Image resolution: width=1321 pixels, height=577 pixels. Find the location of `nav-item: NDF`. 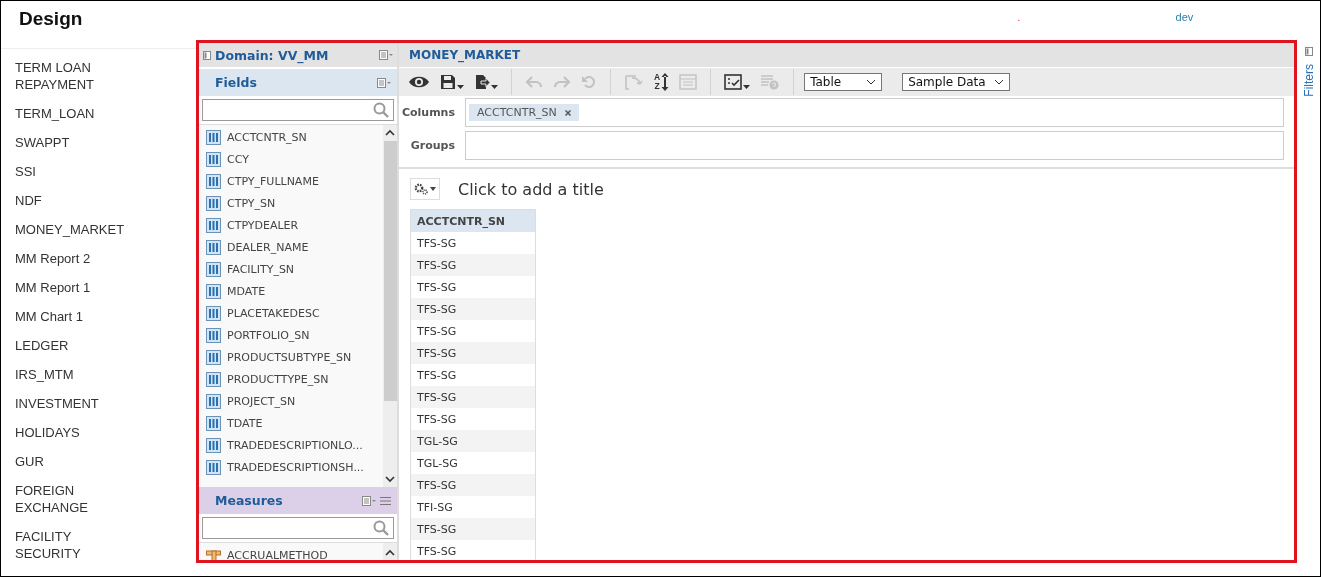

nav-item: NDF is located at coordinates (71, 200).